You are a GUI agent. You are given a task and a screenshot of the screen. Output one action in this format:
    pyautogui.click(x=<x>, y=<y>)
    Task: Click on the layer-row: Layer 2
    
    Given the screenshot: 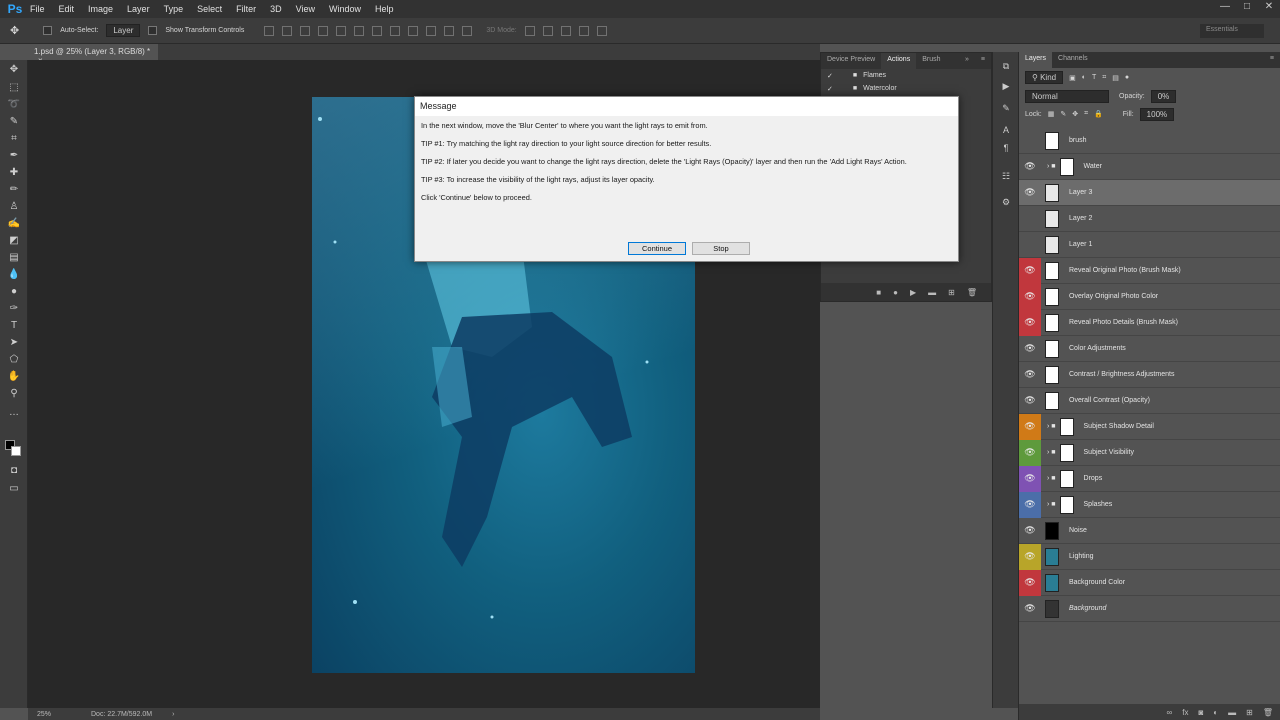 What is the action you would take?
    pyautogui.click(x=1149, y=219)
    